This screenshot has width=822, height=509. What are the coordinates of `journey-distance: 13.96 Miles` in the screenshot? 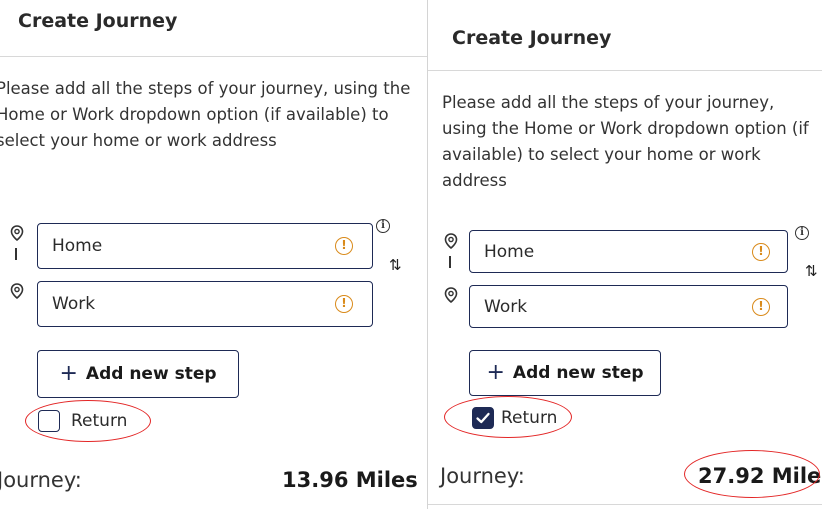 It's located at (350, 480).